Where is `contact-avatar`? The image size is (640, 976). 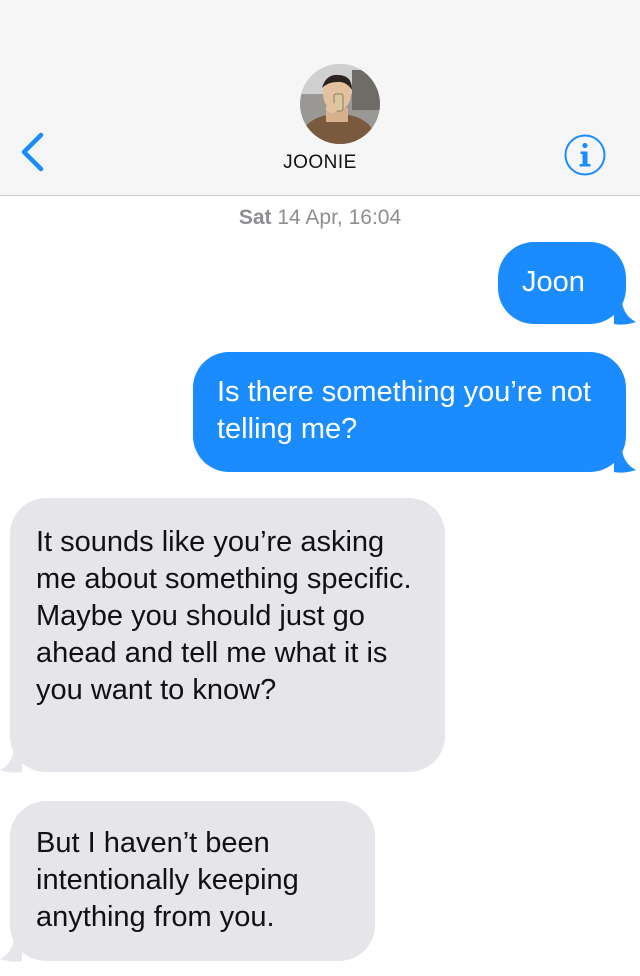 contact-avatar is located at coordinates (340, 104).